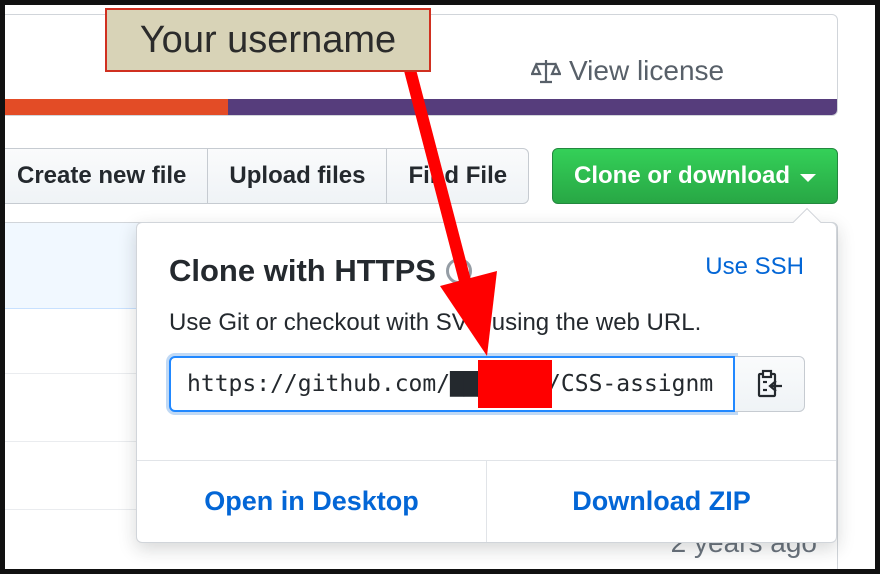 The width and height of the screenshot is (880, 574). What do you see at coordinates (682, 175) in the screenshot?
I see `clone-or-download-label: Clone or download` at bounding box center [682, 175].